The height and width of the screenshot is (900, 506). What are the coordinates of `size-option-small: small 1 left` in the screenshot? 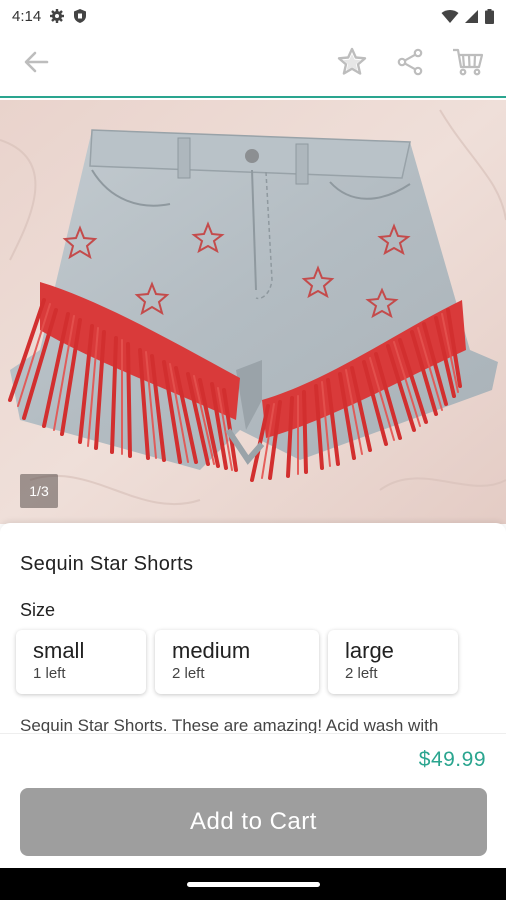 It's located at (81, 662).